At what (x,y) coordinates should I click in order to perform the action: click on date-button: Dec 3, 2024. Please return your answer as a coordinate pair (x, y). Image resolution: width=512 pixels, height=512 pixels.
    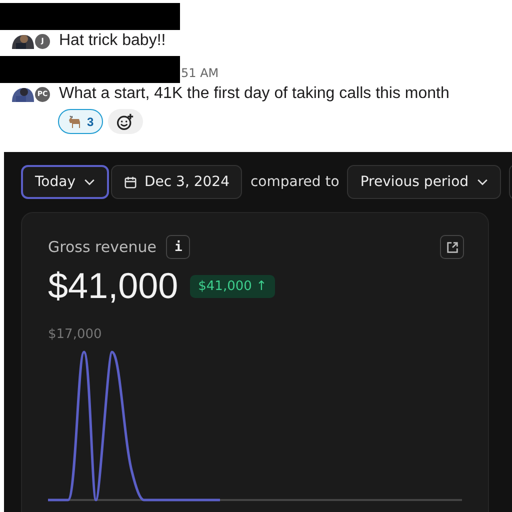
    Looking at the image, I should click on (176, 182).